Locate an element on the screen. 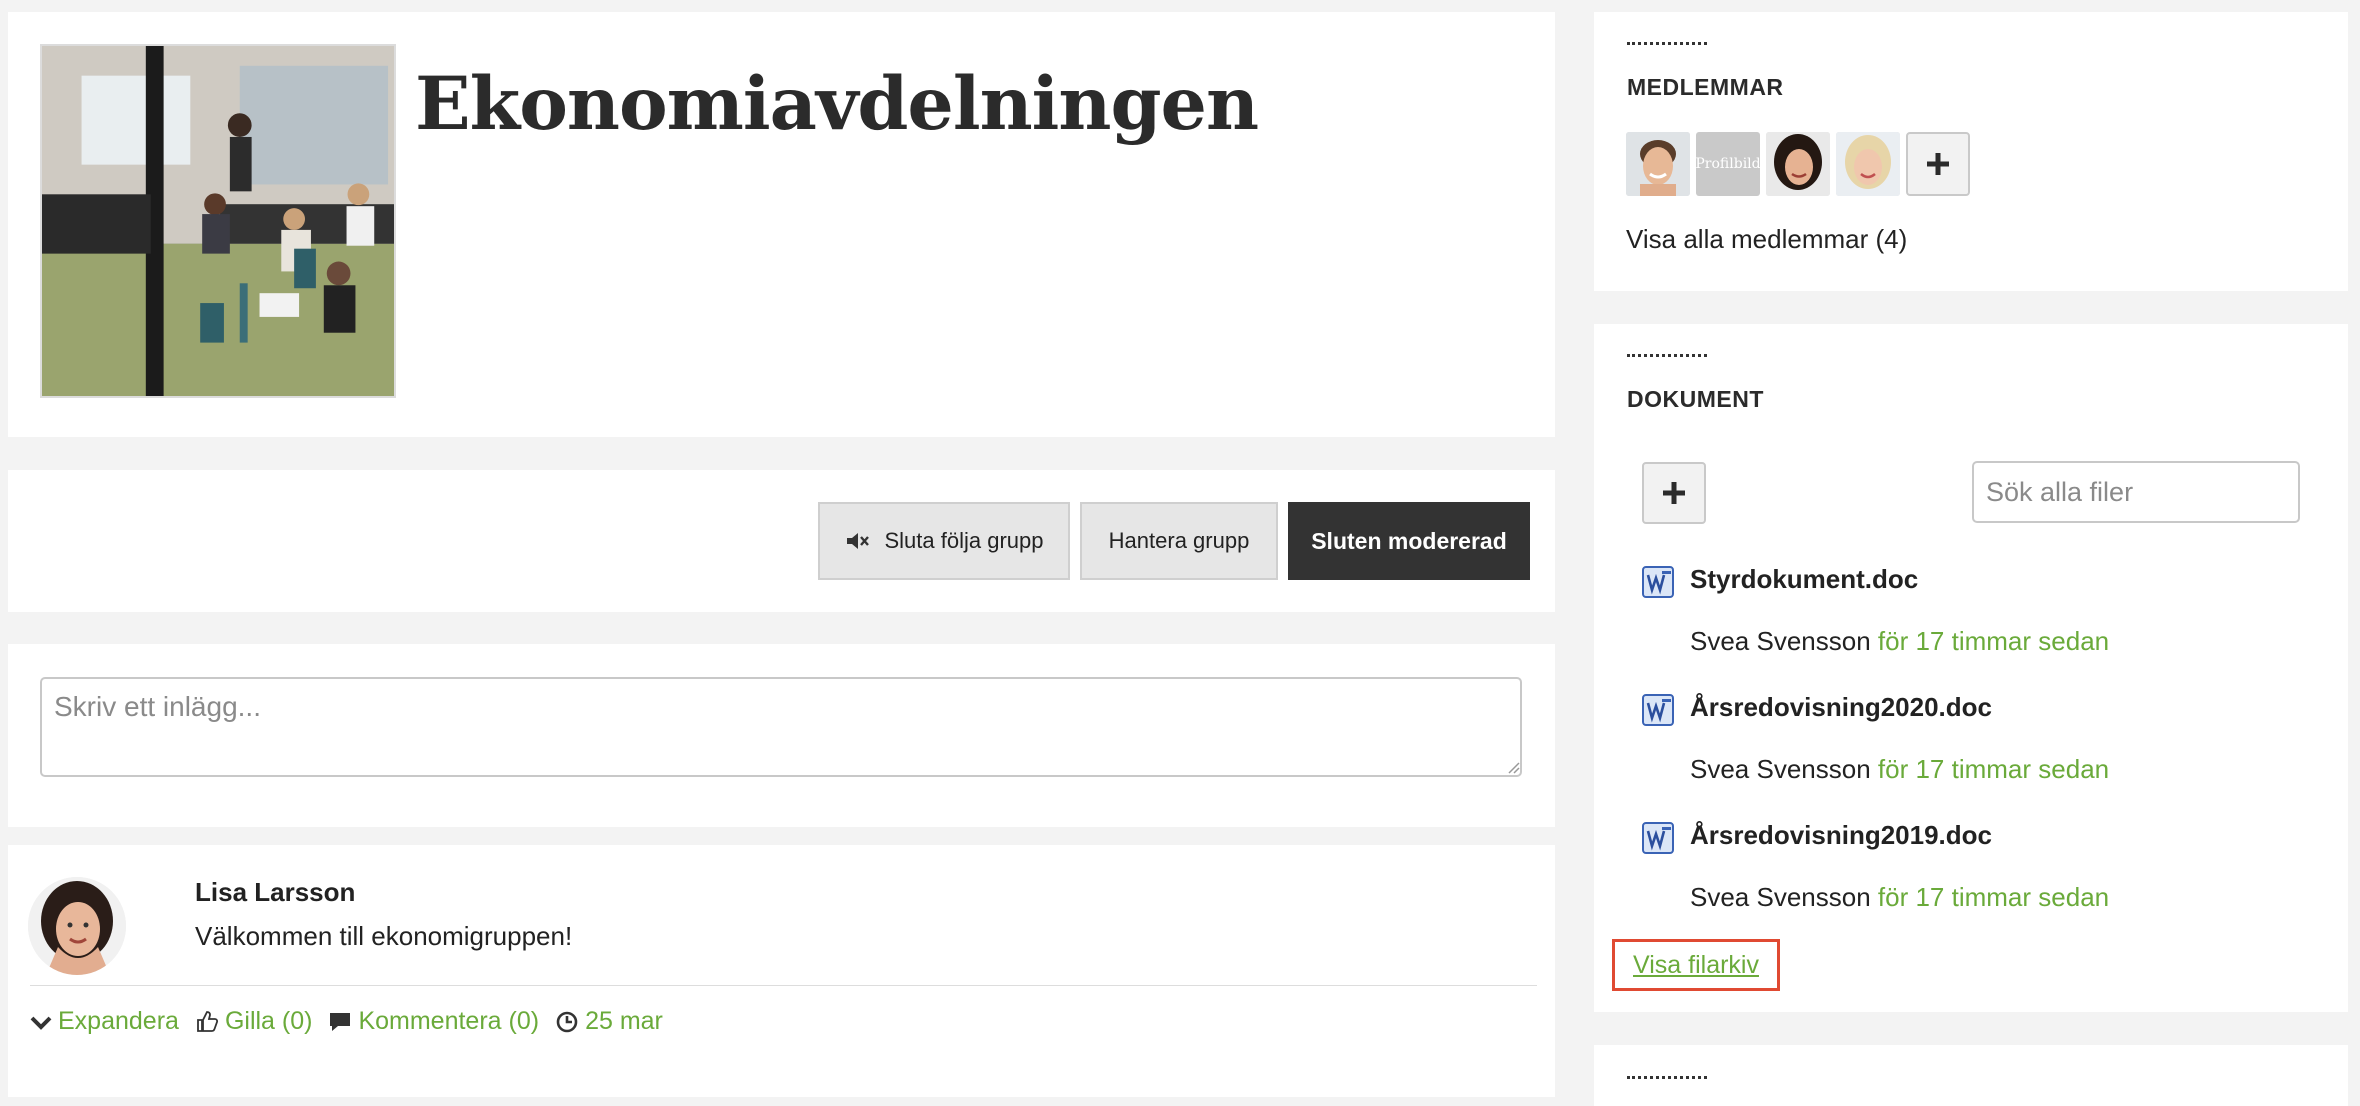 The width and height of the screenshot is (2360, 1106). manage-group-label: Hantera grupp is located at coordinates (1179, 540).